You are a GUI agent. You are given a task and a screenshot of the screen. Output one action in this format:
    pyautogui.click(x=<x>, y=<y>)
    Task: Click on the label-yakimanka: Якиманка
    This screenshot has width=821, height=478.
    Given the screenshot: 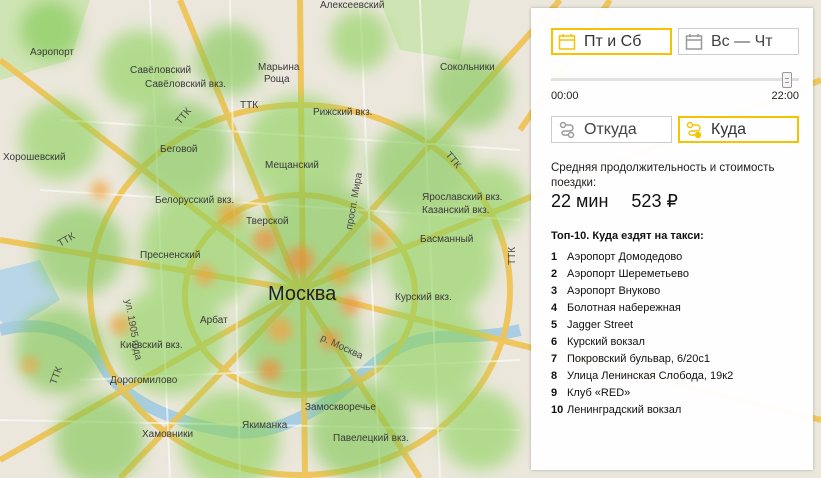 What is the action you would take?
    pyautogui.click(x=265, y=425)
    